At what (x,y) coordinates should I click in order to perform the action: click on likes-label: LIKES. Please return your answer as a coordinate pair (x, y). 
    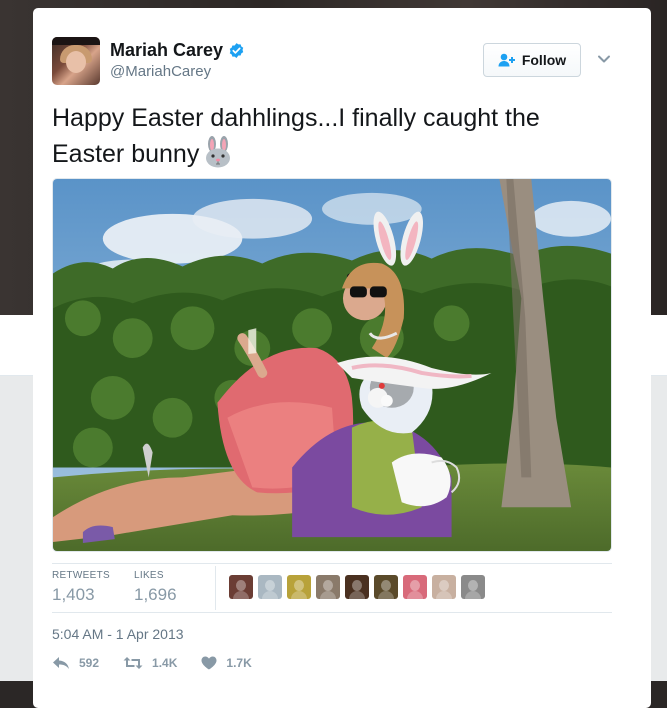
    Looking at the image, I should click on (149, 575).